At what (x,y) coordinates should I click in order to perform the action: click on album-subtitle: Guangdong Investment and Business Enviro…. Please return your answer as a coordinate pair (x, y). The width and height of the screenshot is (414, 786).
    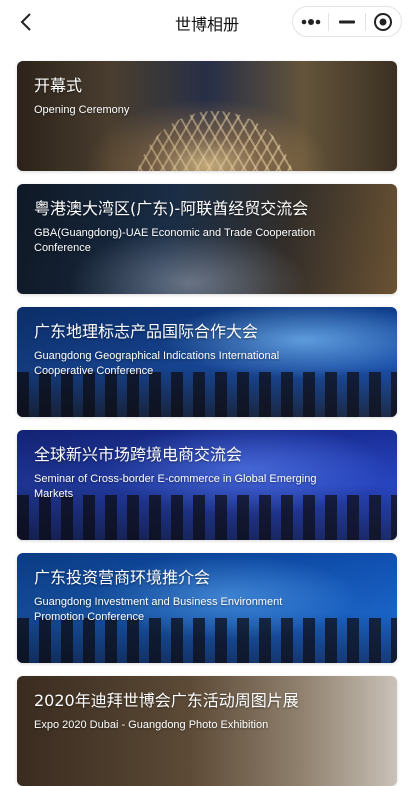
    Looking at the image, I should click on (158, 609).